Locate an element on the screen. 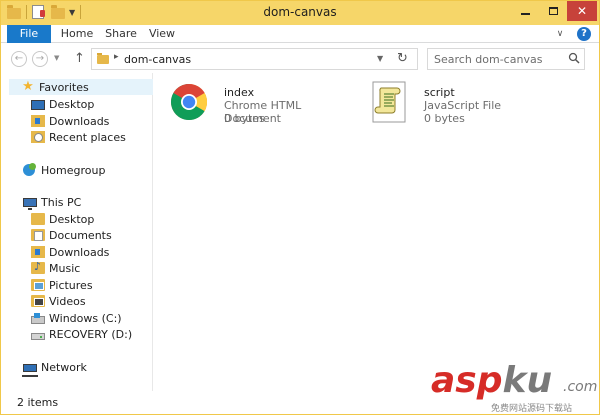  maximize-button is located at coordinates (553, 11).